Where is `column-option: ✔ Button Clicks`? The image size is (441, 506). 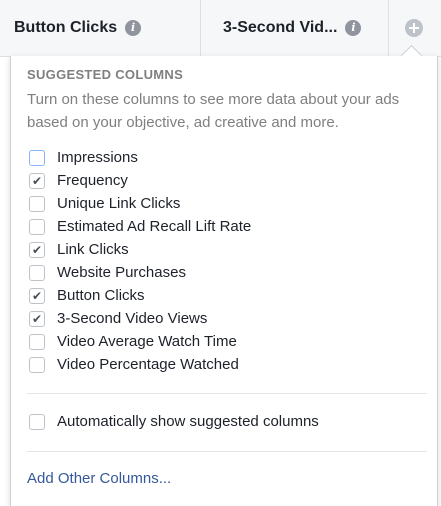 column-option: ✔ Button Clicks is located at coordinates (224, 295).